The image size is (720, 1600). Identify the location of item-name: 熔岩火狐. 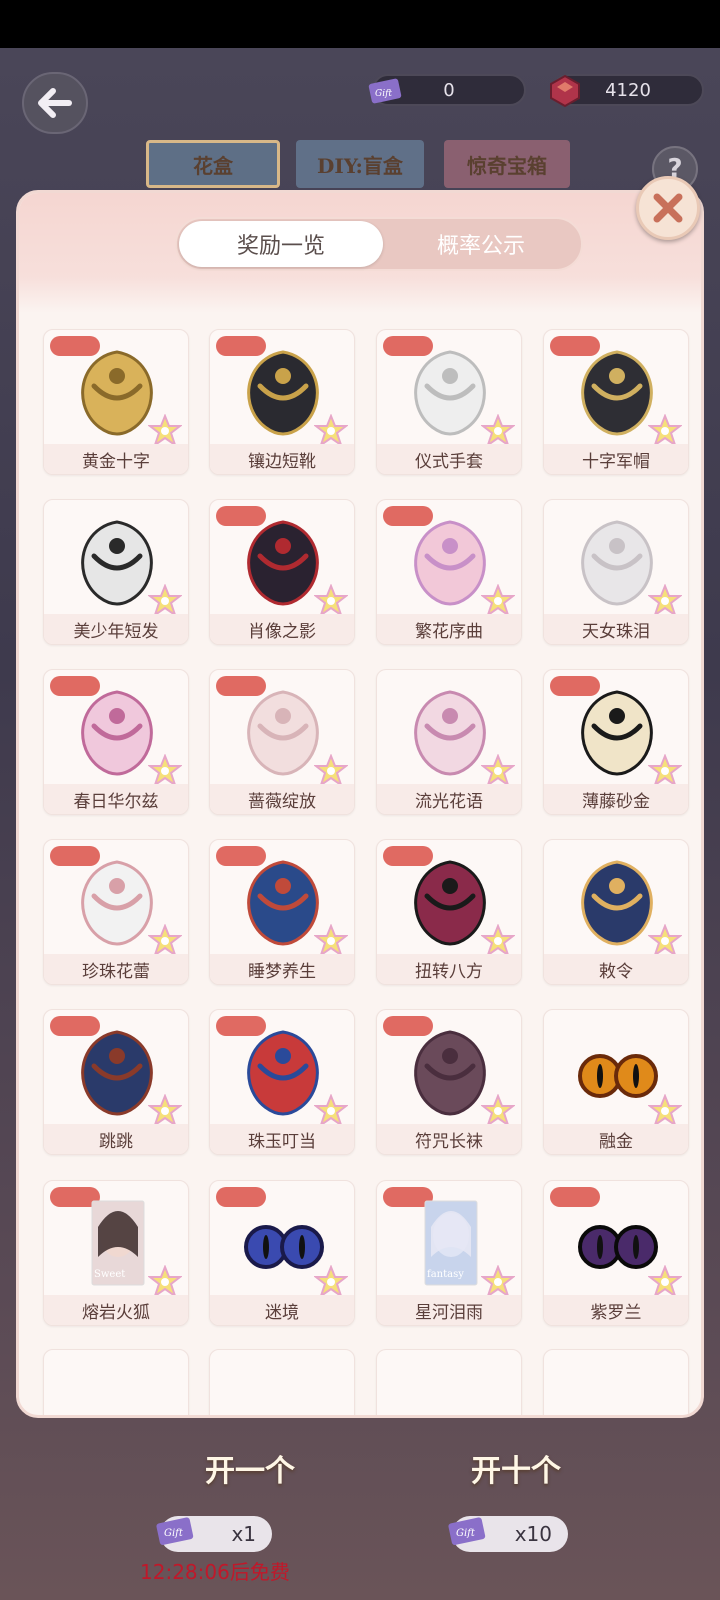
(116, 1310).